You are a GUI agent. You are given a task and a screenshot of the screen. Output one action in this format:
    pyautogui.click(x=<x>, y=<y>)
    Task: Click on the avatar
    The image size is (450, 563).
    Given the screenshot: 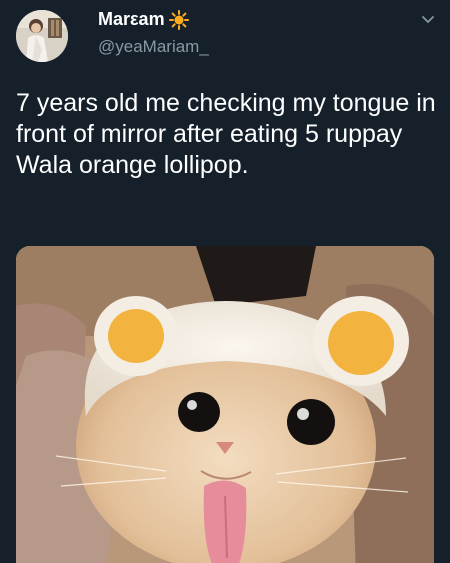 What is the action you would take?
    pyautogui.click(x=42, y=36)
    